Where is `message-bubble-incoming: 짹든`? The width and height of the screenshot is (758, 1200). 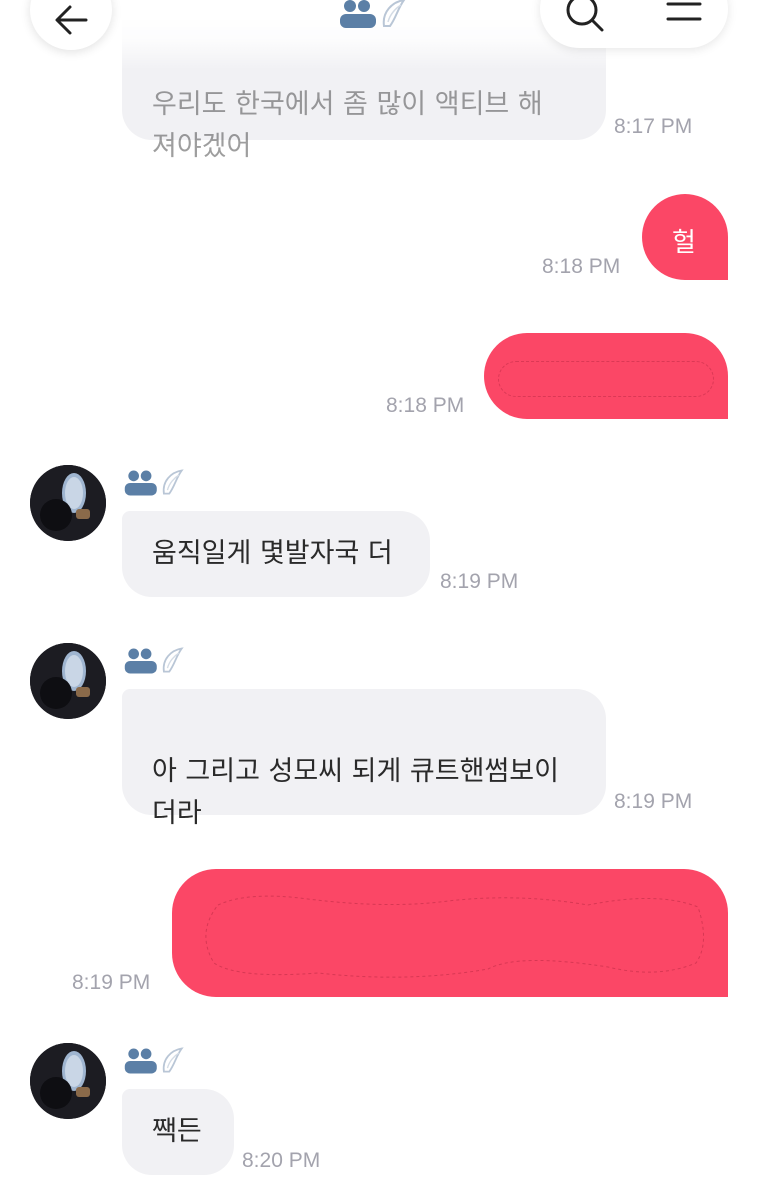 message-bubble-incoming: 짹든 is located at coordinates (178, 1132).